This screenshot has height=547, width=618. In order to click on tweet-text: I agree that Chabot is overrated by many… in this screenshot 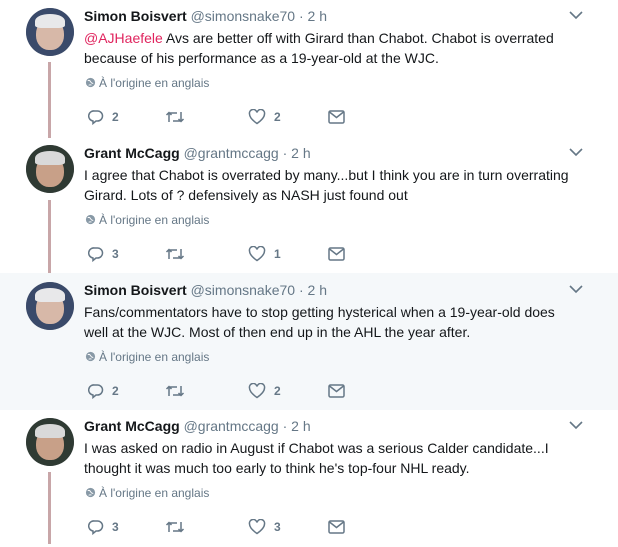, I will do `click(329, 185)`.